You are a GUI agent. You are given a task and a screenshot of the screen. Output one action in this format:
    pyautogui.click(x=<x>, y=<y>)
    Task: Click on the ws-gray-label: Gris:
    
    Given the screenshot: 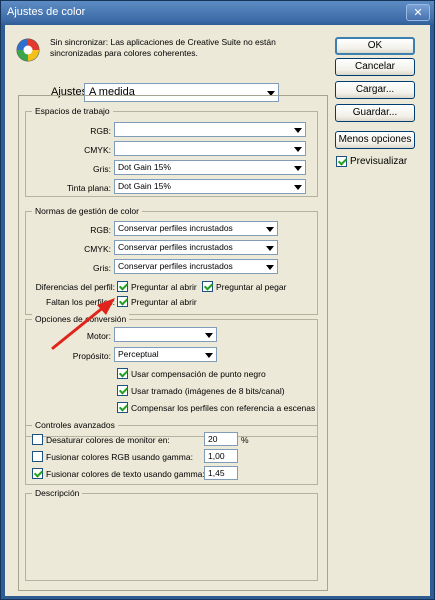 What is the action you would take?
    pyautogui.click(x=102, y=169)
    